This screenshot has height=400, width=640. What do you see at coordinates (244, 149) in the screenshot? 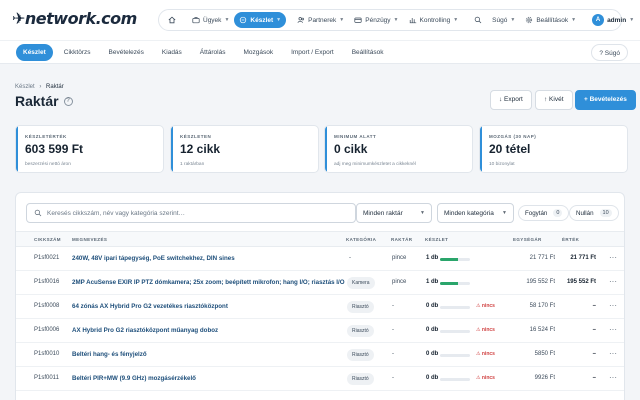
I see `stat-card: KÉSZLETEN 12 cikk 1 raktárban` at bounding box center [244, 149].